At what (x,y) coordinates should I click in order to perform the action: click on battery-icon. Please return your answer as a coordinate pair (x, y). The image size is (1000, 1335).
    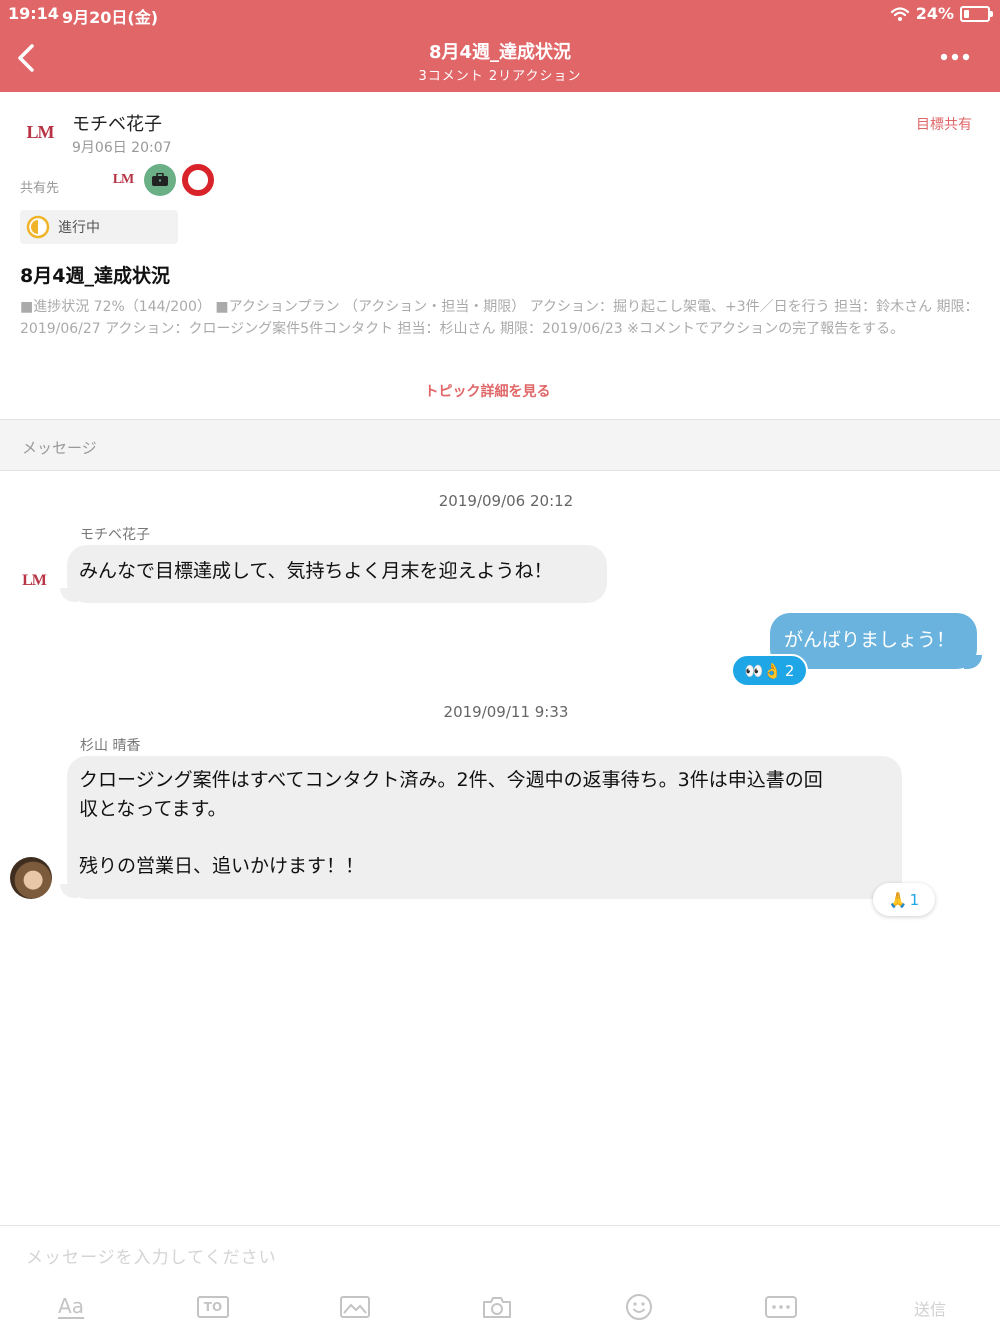
    Looking at the image, I should click on (976, 13).